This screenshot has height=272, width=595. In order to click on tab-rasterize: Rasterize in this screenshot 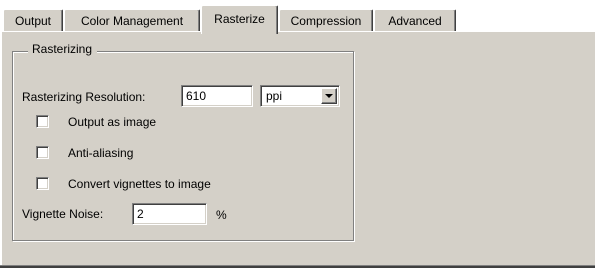, I will do `click(239, 19)`.